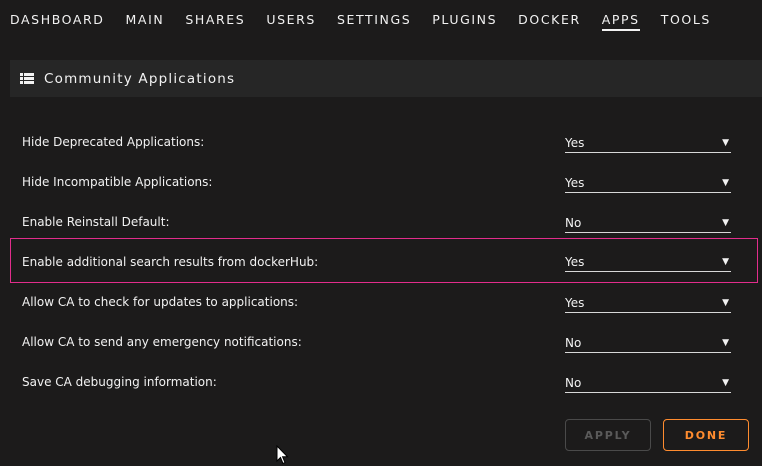 The width and height of the screenshot is (762, 466). I want to click on hide-deprecated-select: Yes ▼, so click(648, 143).